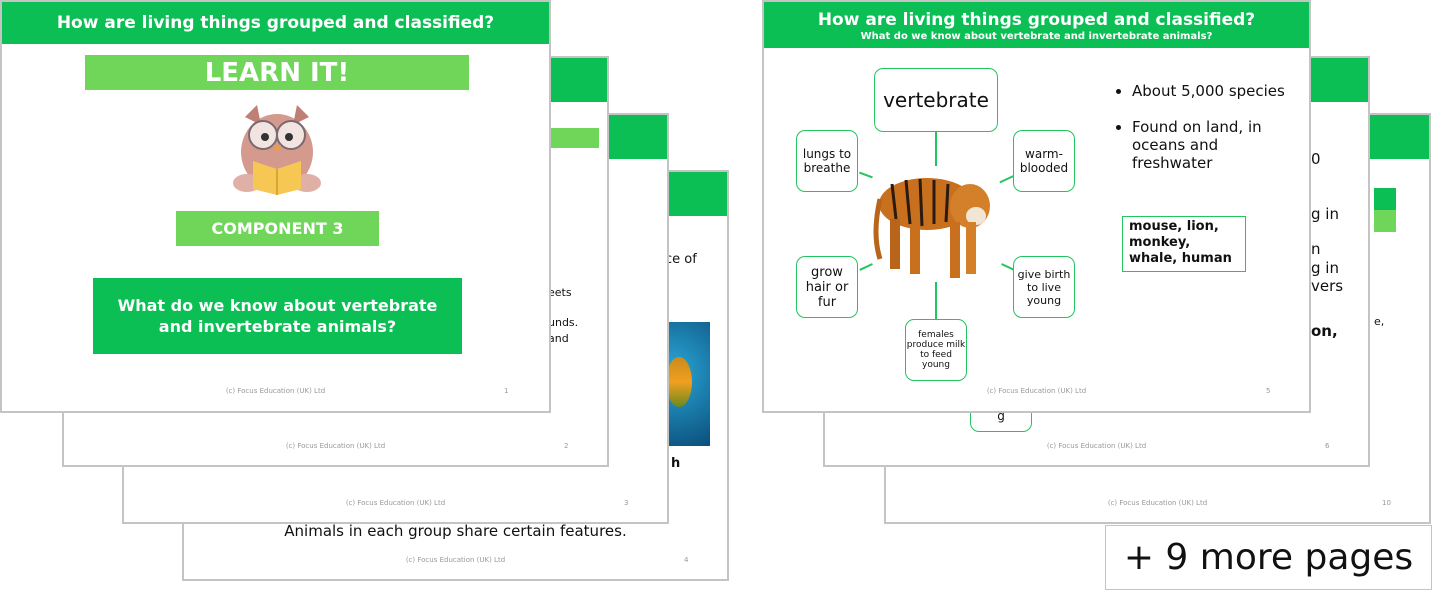 The image size is (1445, 603). I want to click on slide-number: 4, so click(686, 560).